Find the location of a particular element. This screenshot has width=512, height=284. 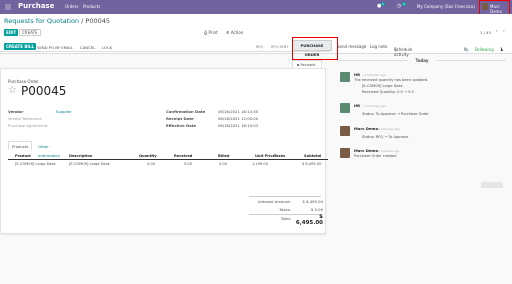

vendor-label: Vendor is located at coordinates (16, 111).